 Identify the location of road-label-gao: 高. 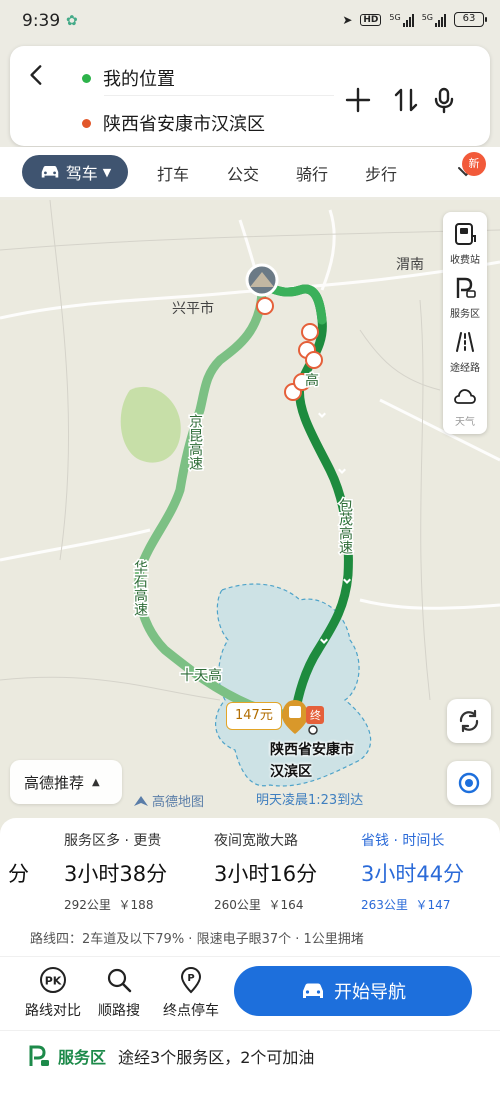
(312, 380).